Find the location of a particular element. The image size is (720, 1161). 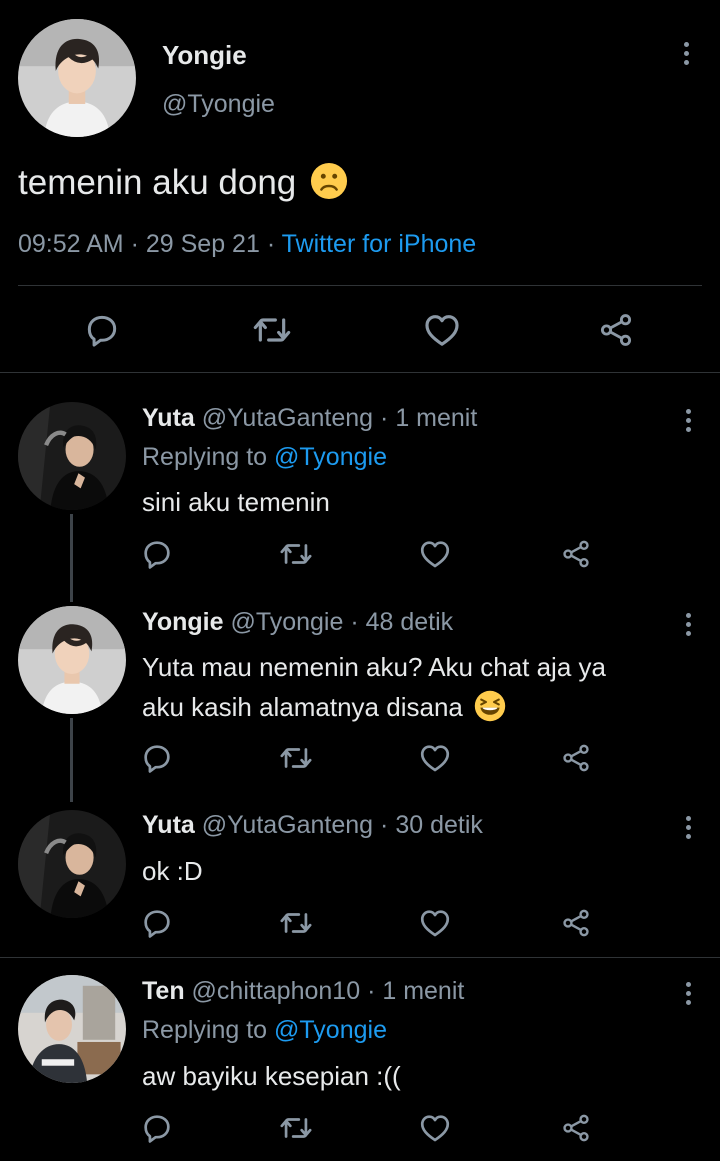

reply-text: ok :D is located at coordinates (172, 871).